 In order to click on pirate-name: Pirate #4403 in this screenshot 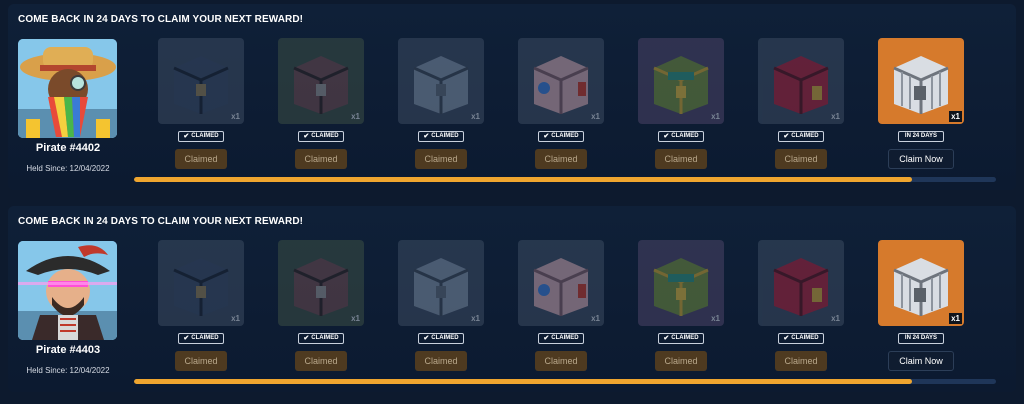, I will do `click(68, 350)`.